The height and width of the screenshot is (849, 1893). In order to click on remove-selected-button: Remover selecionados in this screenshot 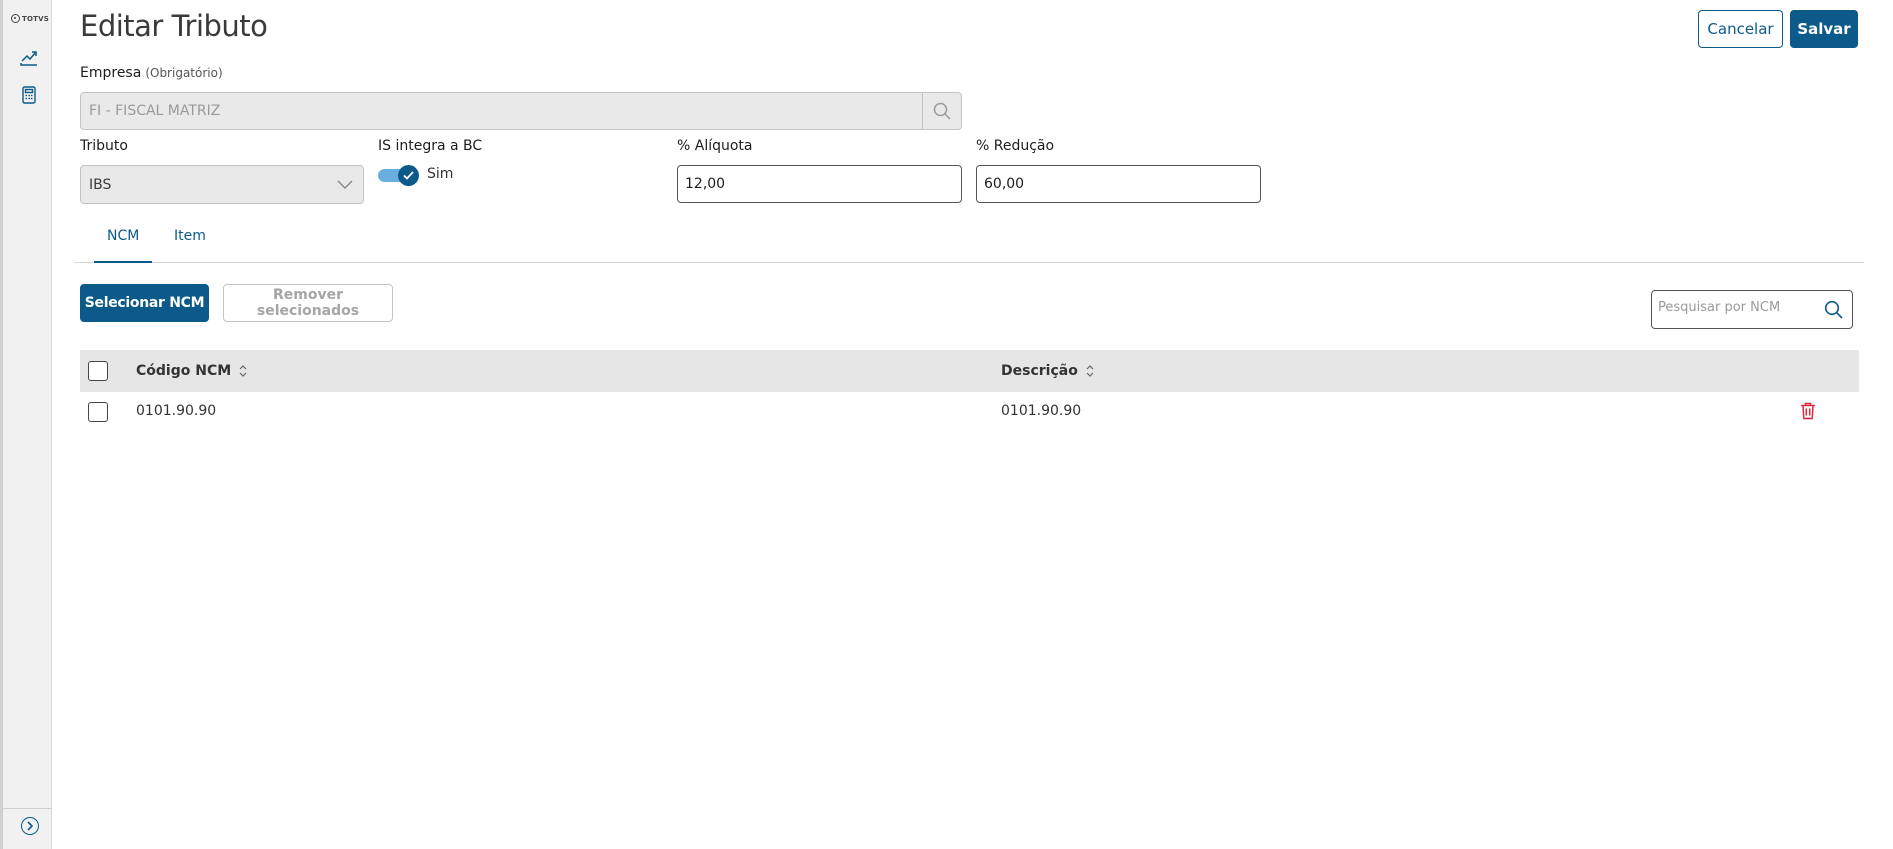, I will do `click(308, 303)`.